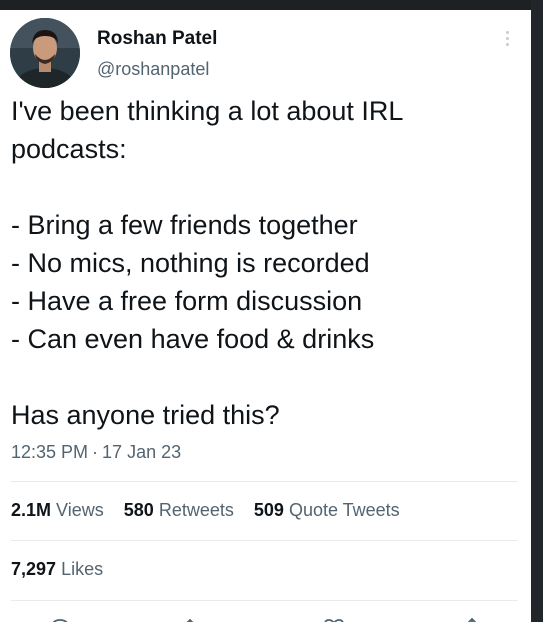 The height and width of the screenshot is (622, 543). I want to click on reply-icon, so click(59, 619).